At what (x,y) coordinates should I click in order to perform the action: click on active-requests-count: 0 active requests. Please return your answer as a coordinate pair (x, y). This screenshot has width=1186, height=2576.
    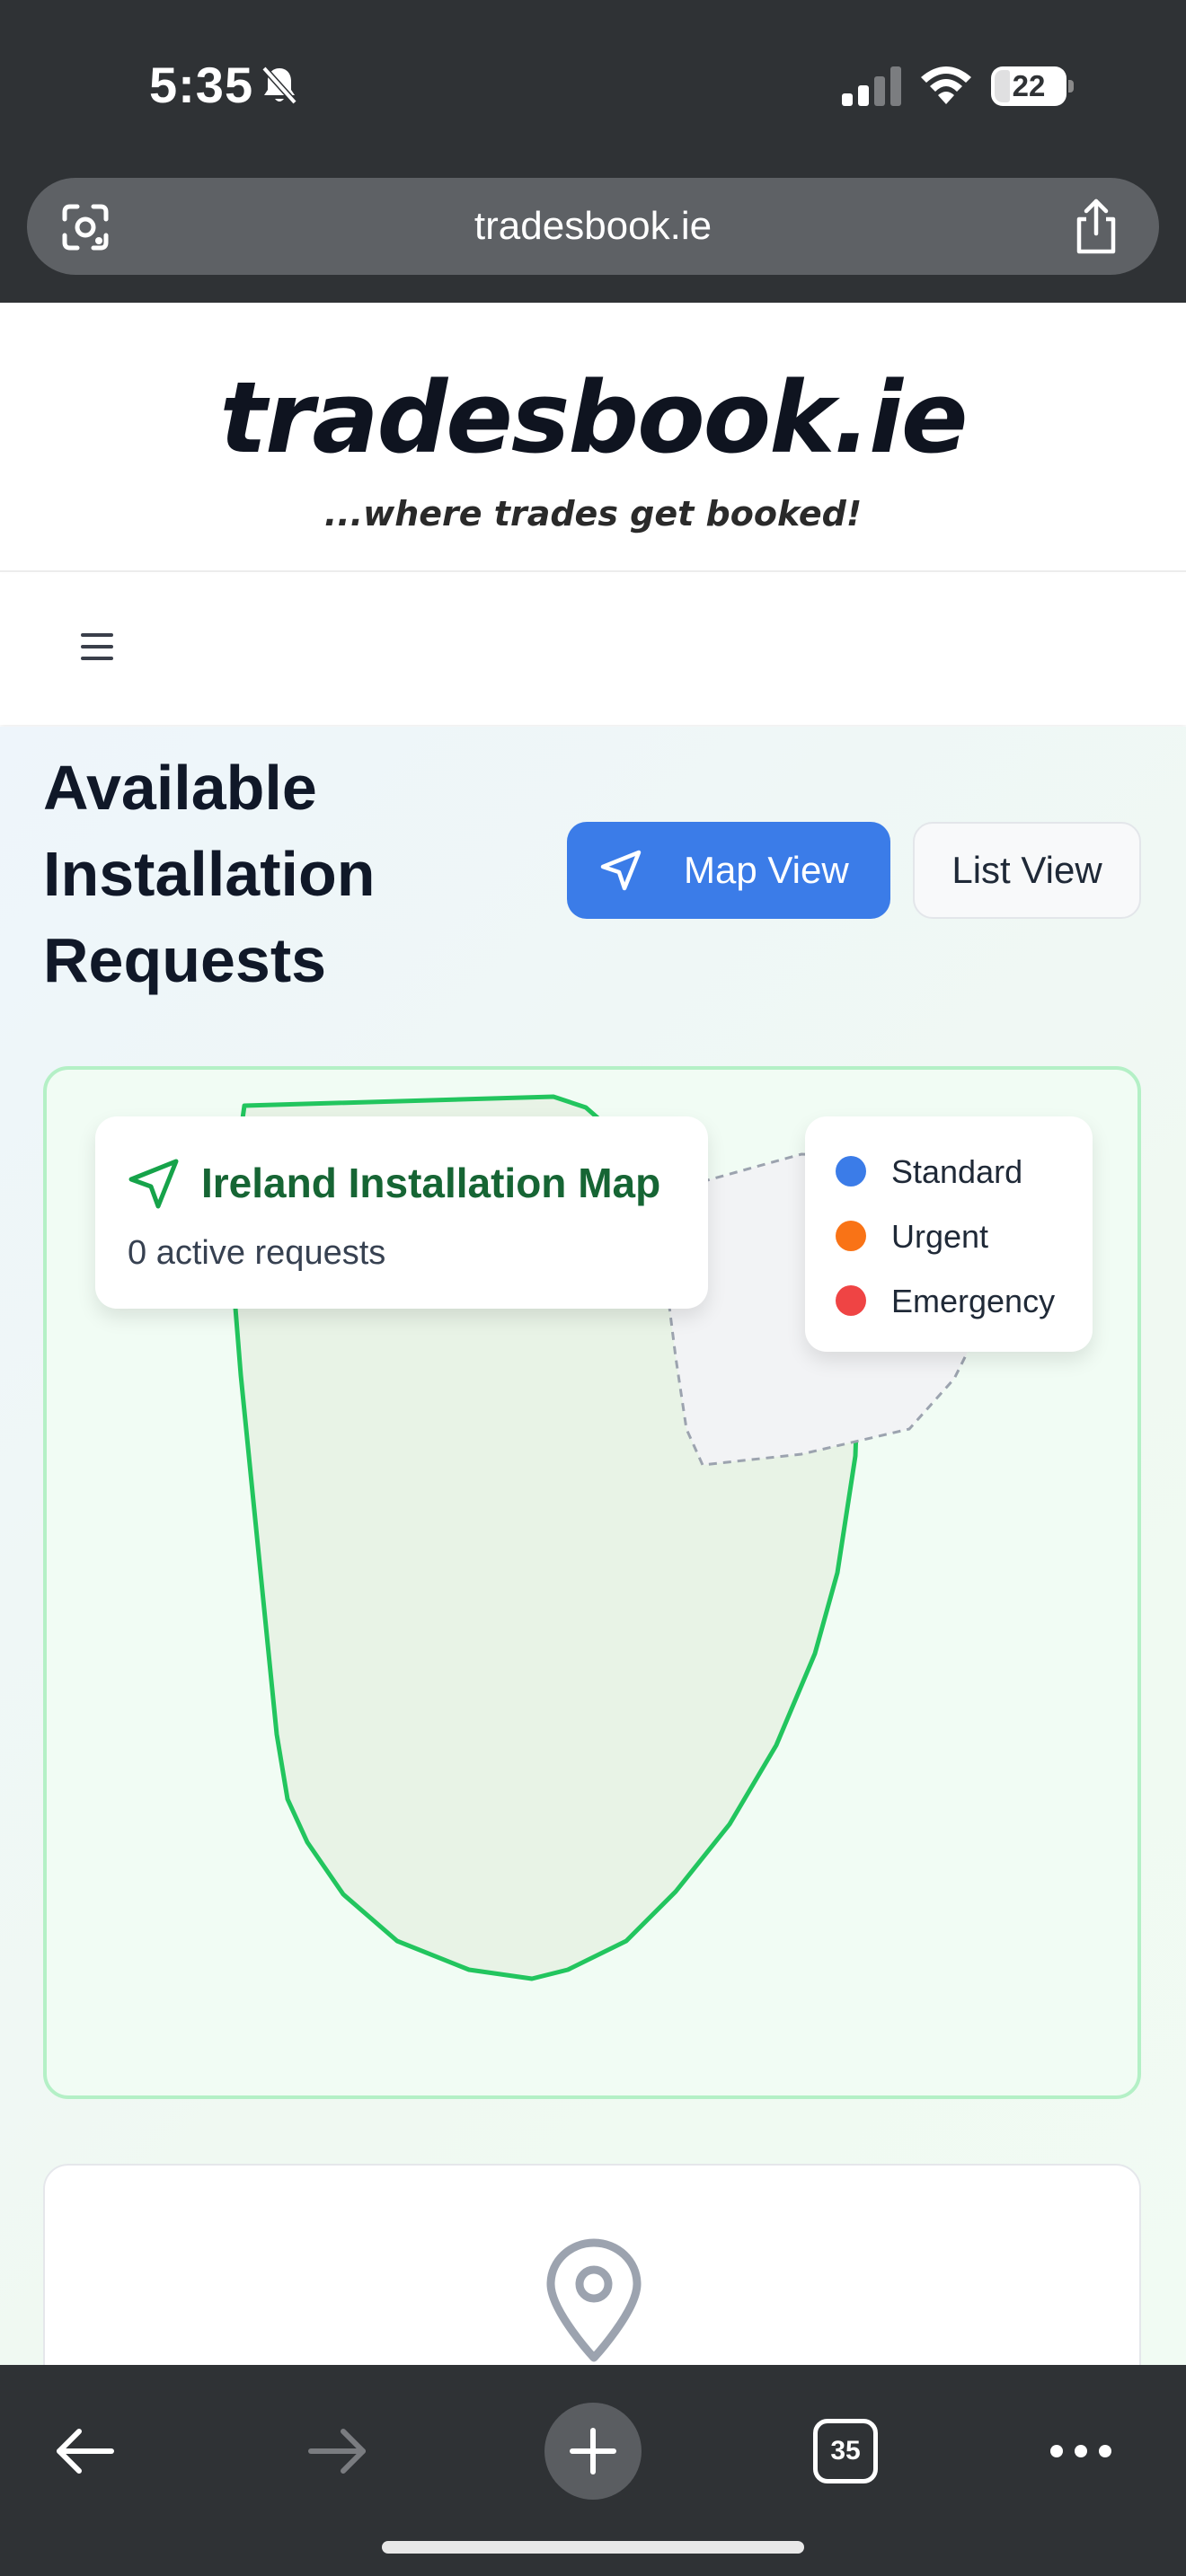
    Looking at the image, I should click on (257, 1253).